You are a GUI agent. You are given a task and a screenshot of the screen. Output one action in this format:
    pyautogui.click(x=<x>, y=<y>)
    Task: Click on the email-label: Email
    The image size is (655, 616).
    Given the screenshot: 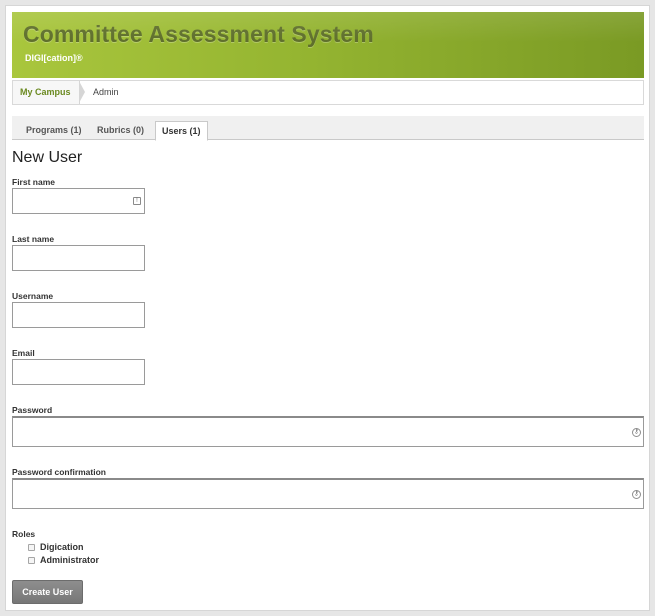 What is the action you would take?
    pyautogui.click(x=23, y=353)
    